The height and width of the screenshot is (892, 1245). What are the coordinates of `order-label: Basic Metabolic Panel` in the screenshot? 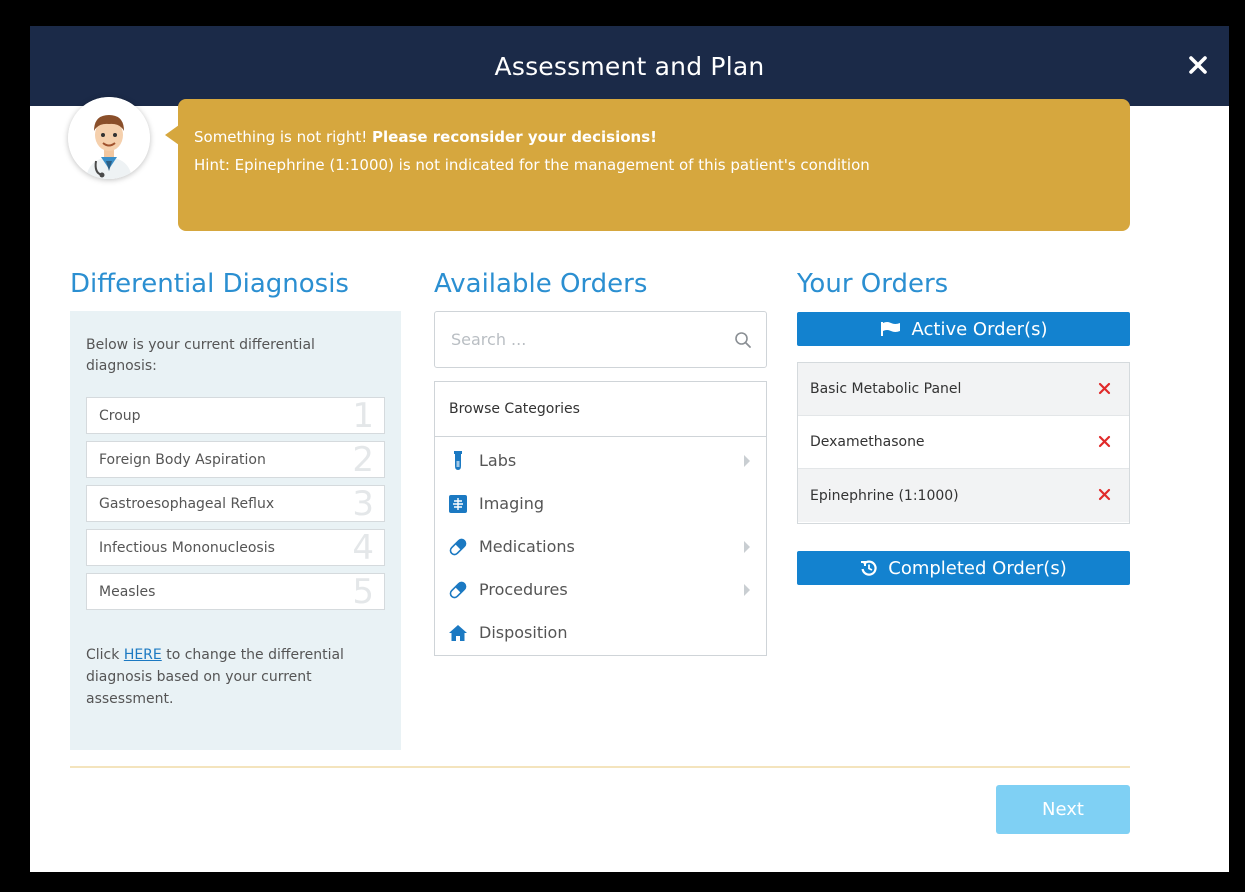 It's located at (886, 389).